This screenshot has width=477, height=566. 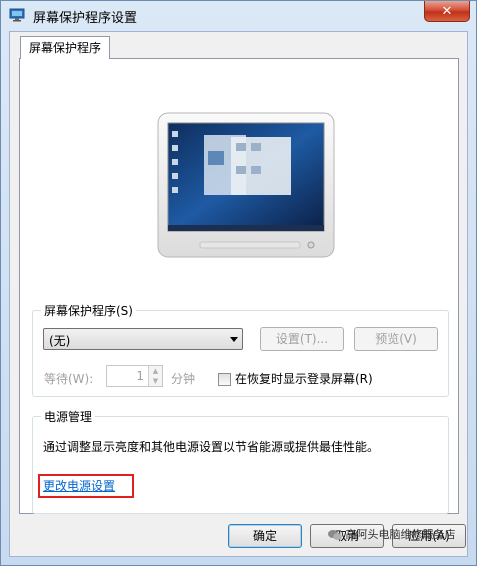 What do you see at coordinates (211, 447) in the screenshot?
I see `power-description: 通过调整显示亮度和其他电源设置以节省能源或提供最佳性能。` at bounding box center [211, 447].